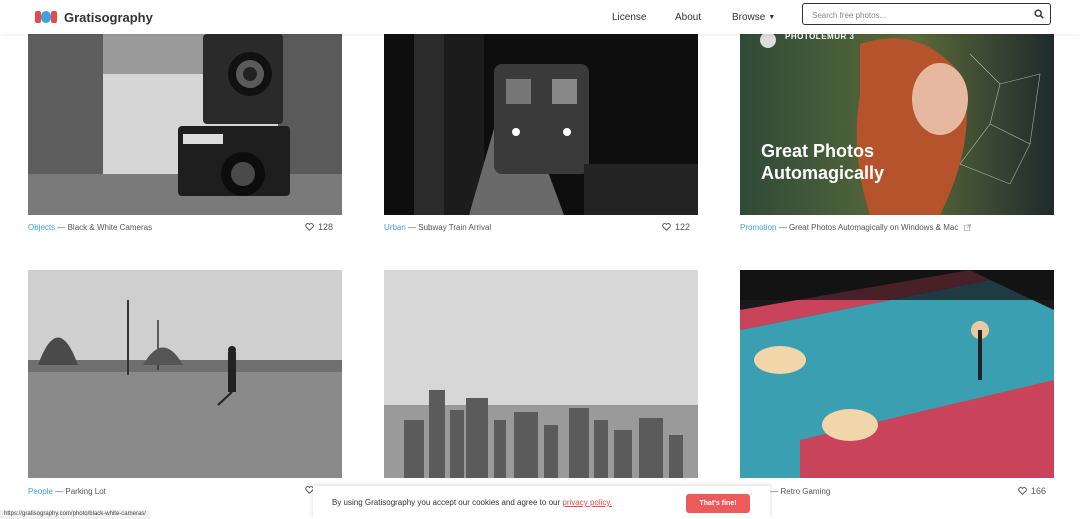 Image resolution: width=1080 pixels, height=519 pixels. I want to click on like-button: 166, so click(1032, 491).